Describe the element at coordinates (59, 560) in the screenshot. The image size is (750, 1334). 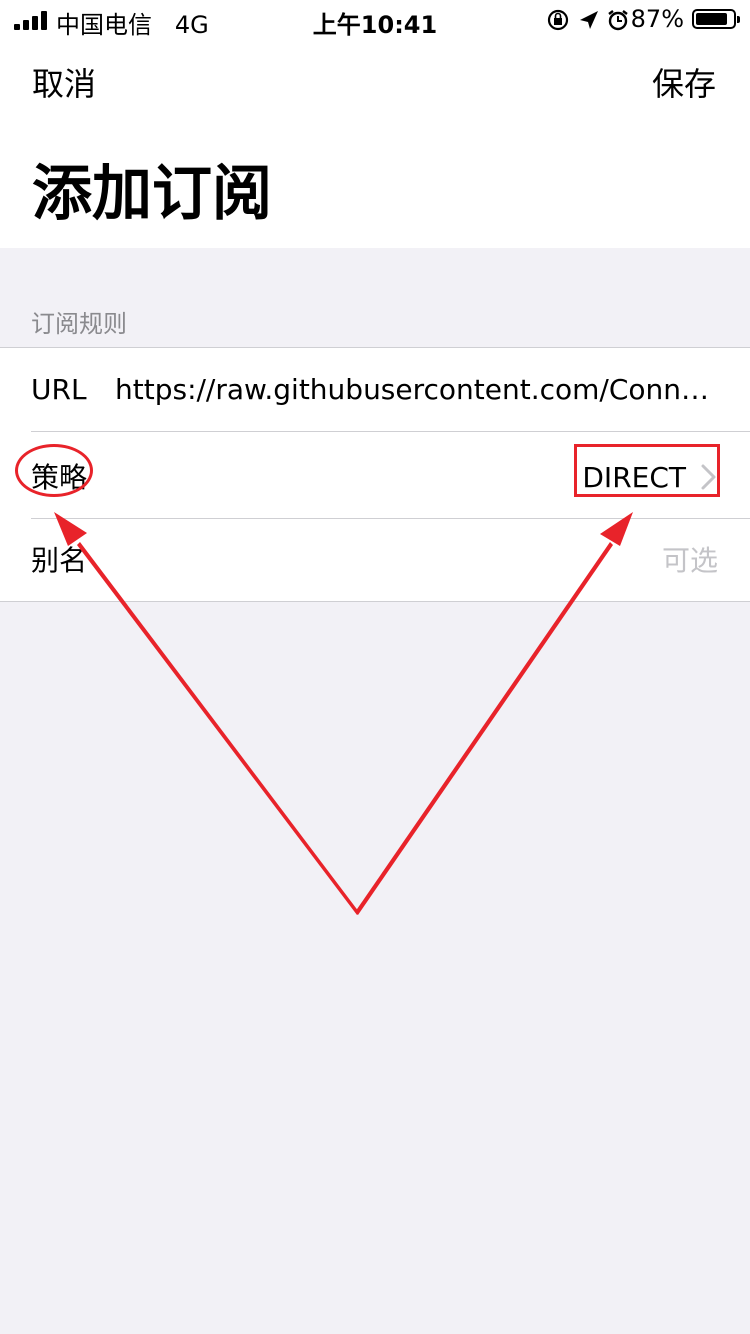
I see `alias-label: 别名` at that location.